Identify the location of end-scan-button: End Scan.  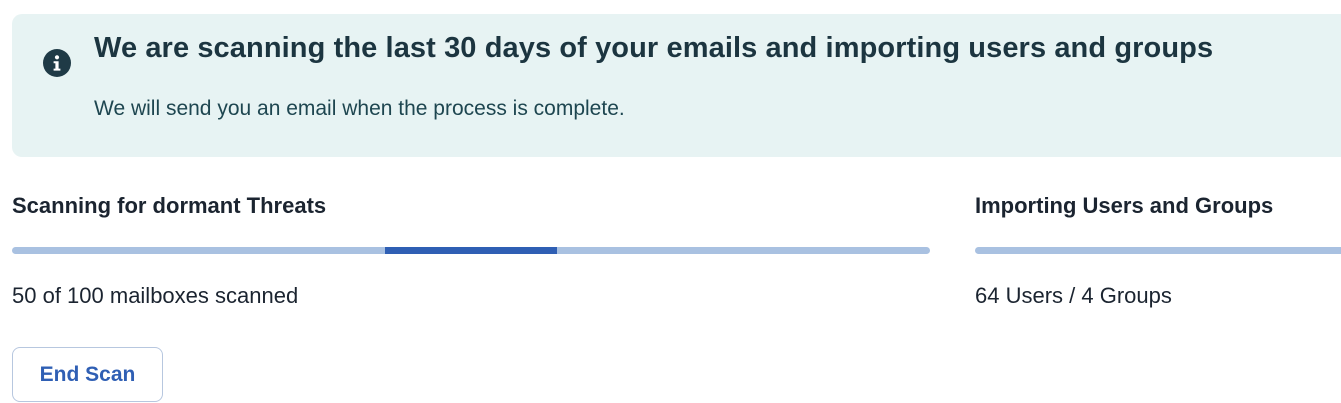
(87, 374).